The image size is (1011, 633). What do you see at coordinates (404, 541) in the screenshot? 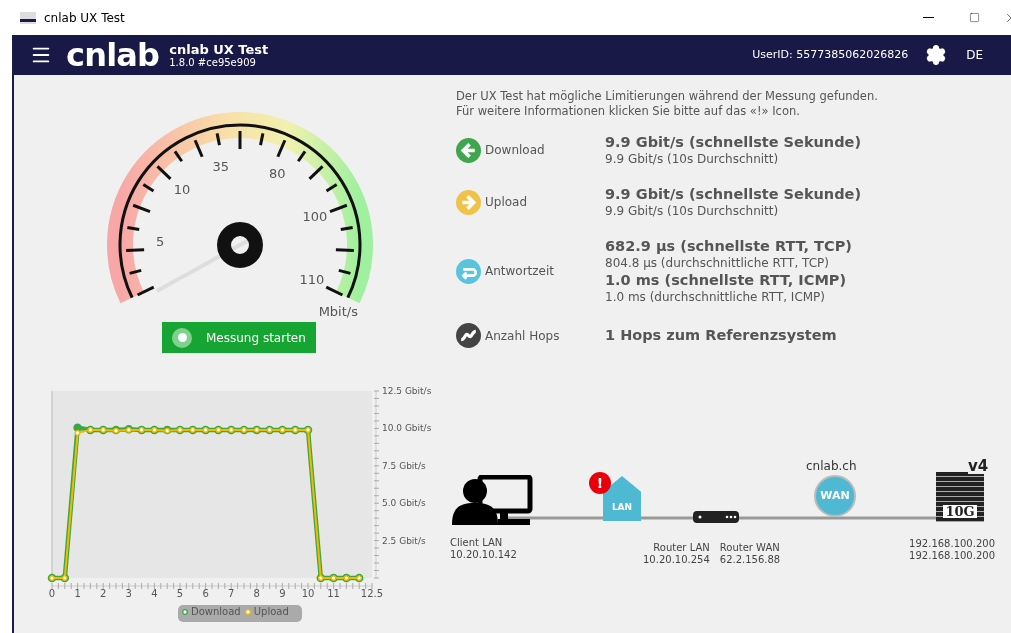
I see `y-tick-label: 2.5 Gbit/s` at bounding box center [404, 541].